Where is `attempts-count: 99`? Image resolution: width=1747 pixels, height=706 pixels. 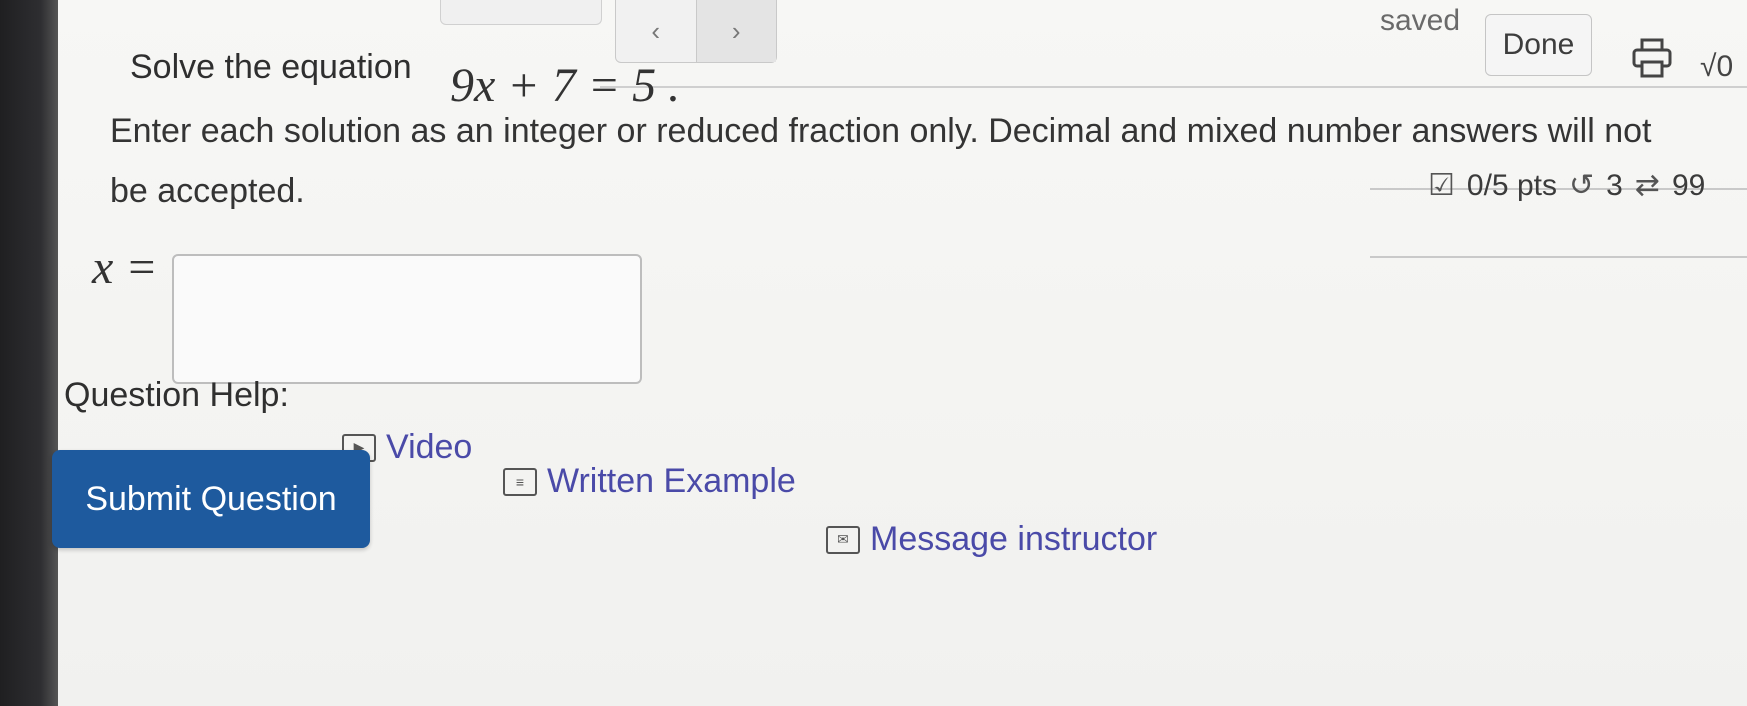
attempts-count: 99 is located at coordinates (1688, 185).